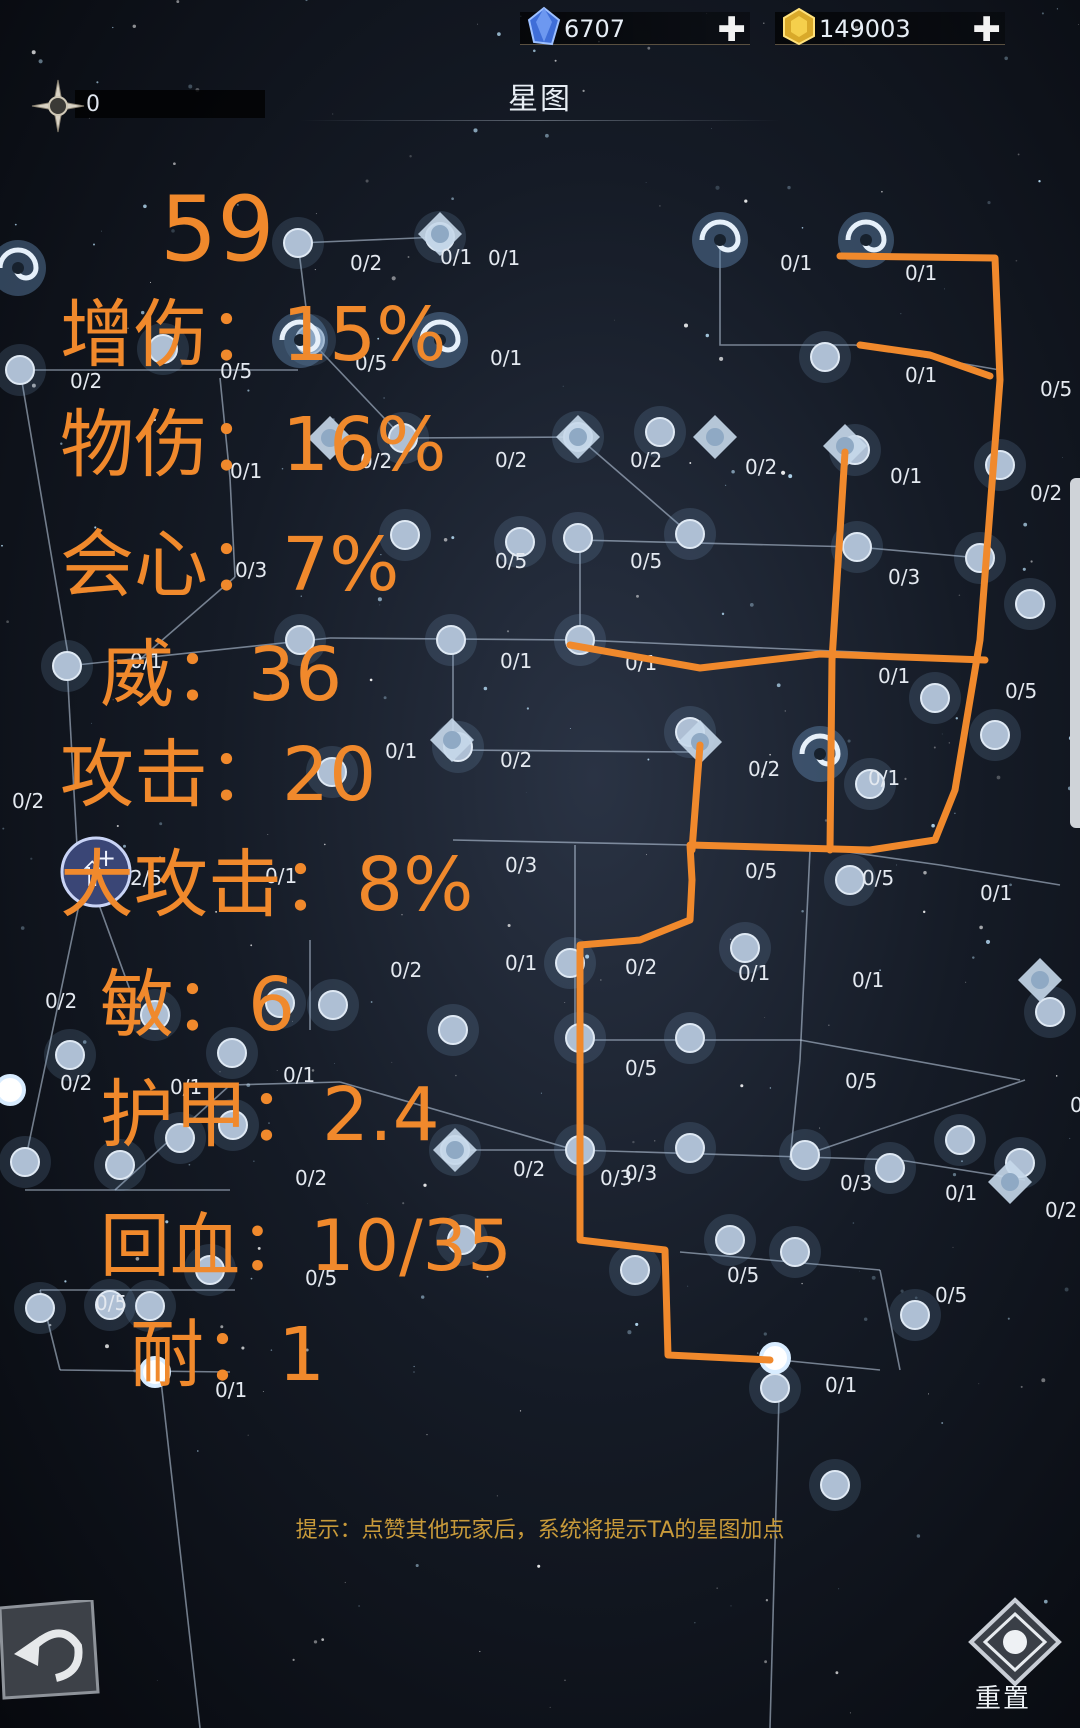  I want to click on gem-amount: 6707, so click(595, 29).